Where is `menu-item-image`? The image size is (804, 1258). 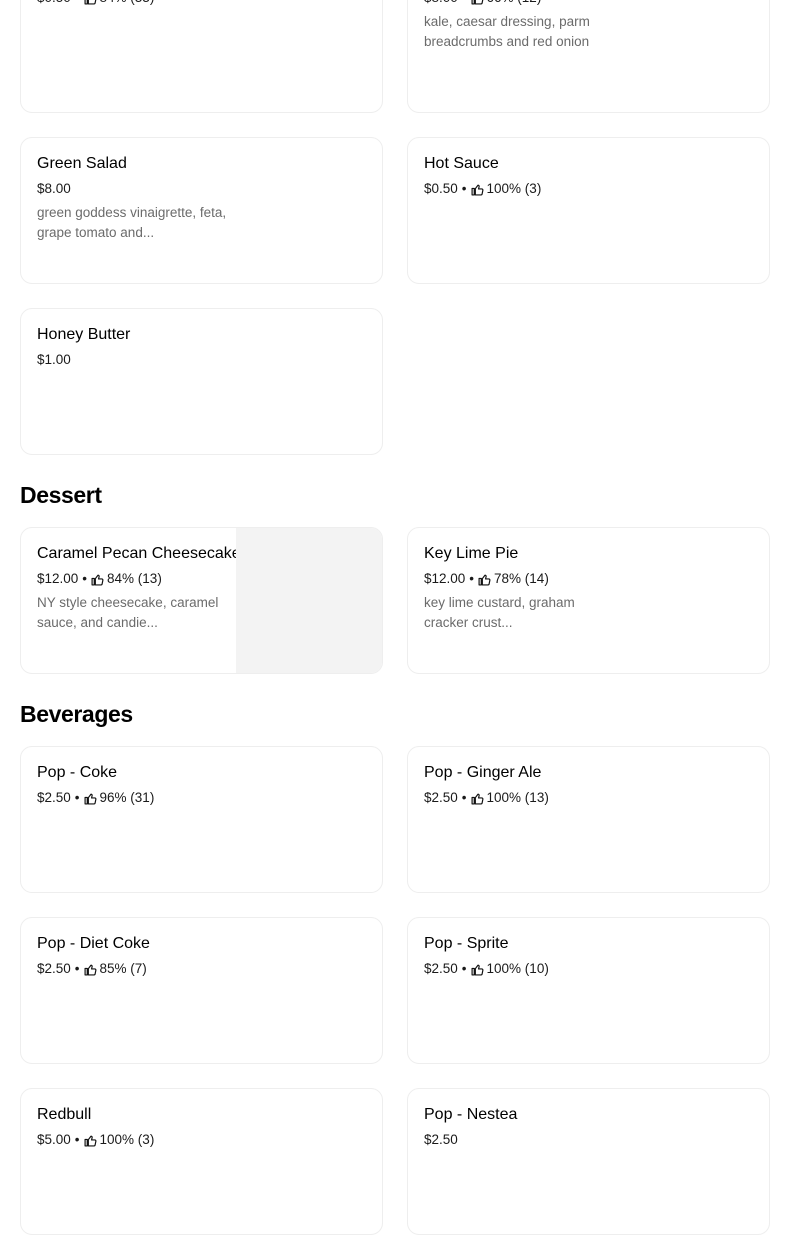
menu-item-image is located at coordinates (309, 600).